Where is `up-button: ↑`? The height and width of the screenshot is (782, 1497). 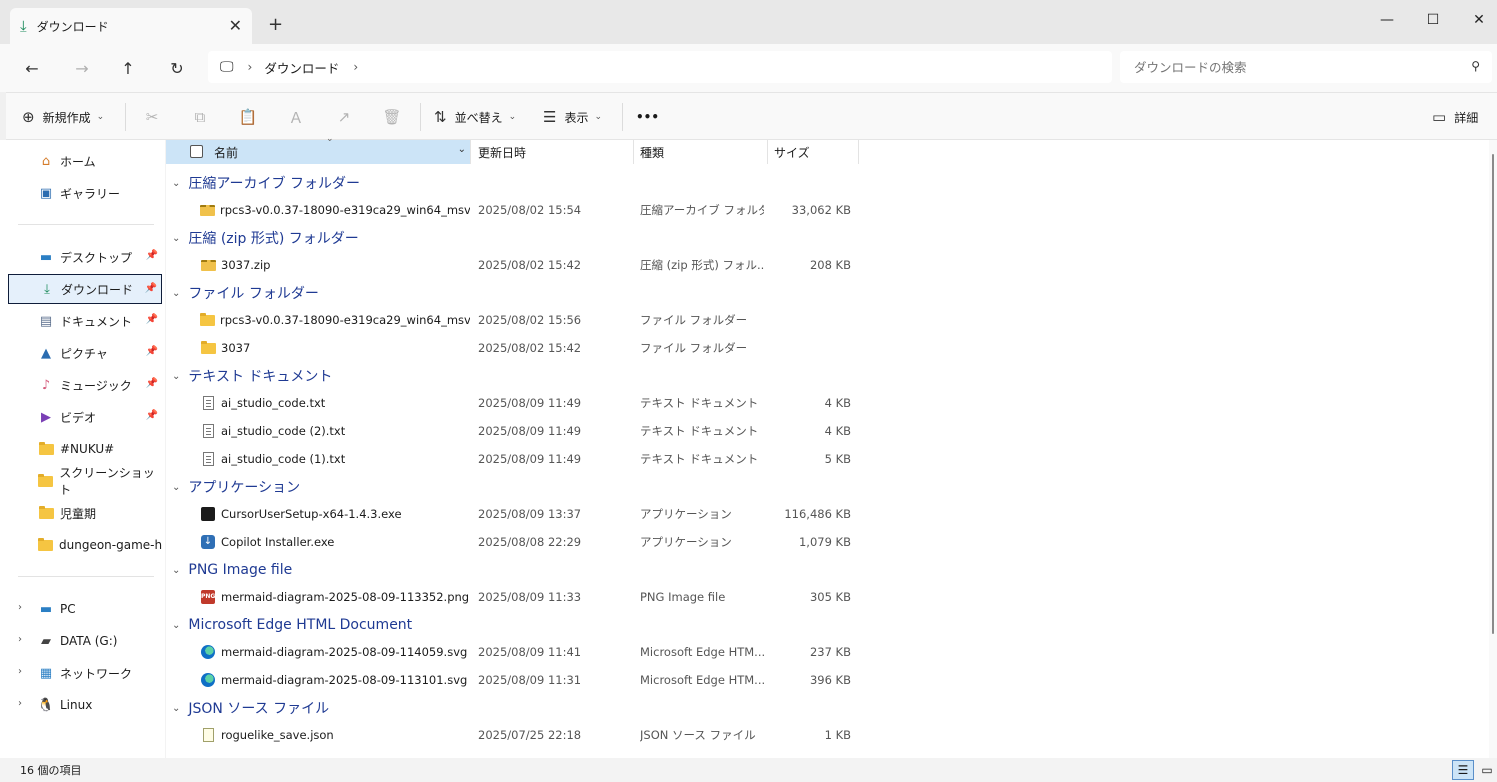 up-button: ↑ is located at coordinates (128, 68).